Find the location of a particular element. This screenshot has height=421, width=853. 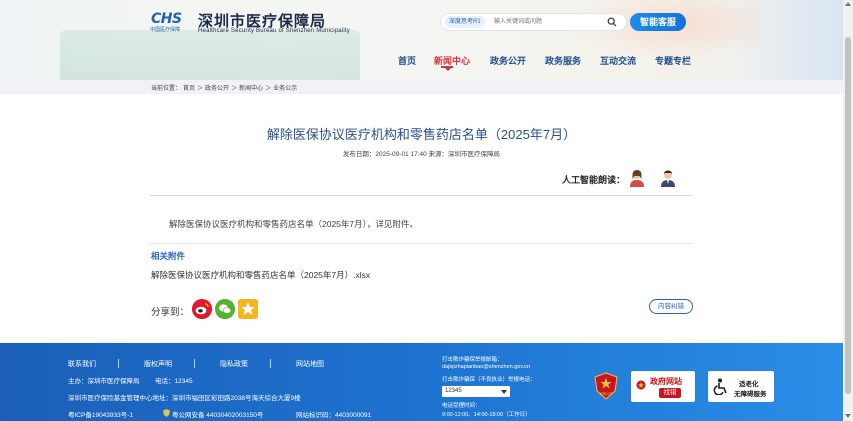

breadcrumb-prefix: 当前位置： is located at coordinates (166, 89).